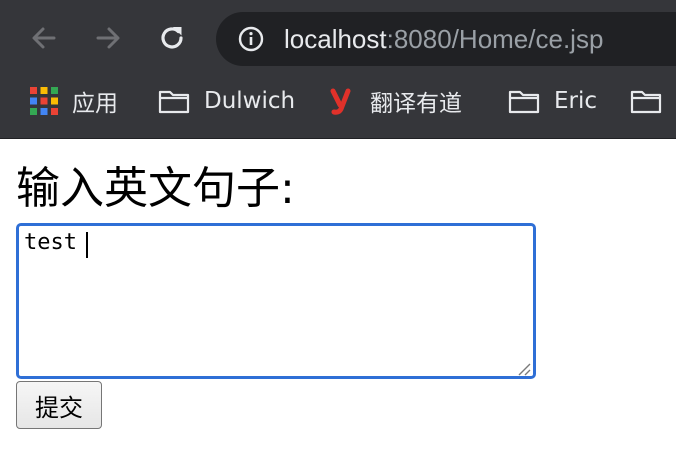  What do you see at coordinates (524, 369) in the screenshot?
I see `resize-grip-icon` at bounding box center [524, 369].